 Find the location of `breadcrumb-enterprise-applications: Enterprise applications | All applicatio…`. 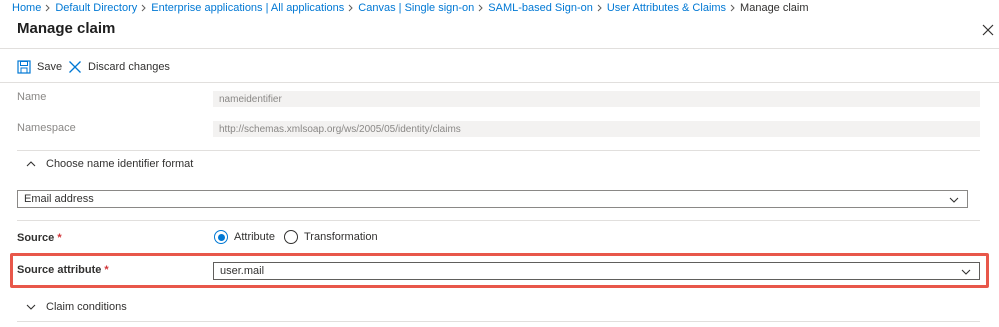

breadcrumb-enterprise-applications: Enterprise applications | All applicatio… is located at coordinates (247, 8).